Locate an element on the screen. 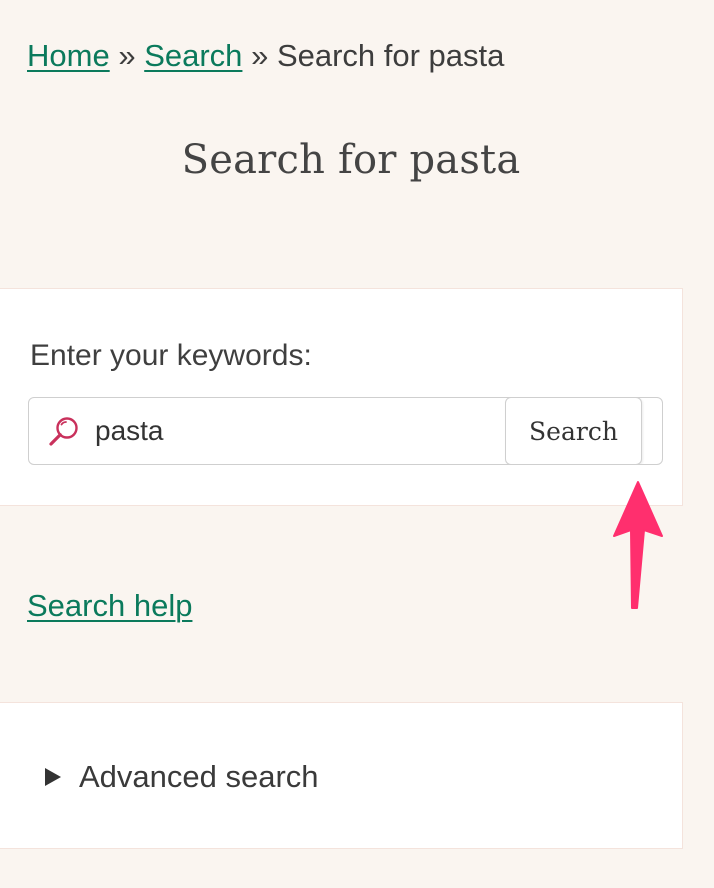 This screenshot has width=714, height=888. keywords-label: Enter your keywords: is located at coordinates (171, 355).